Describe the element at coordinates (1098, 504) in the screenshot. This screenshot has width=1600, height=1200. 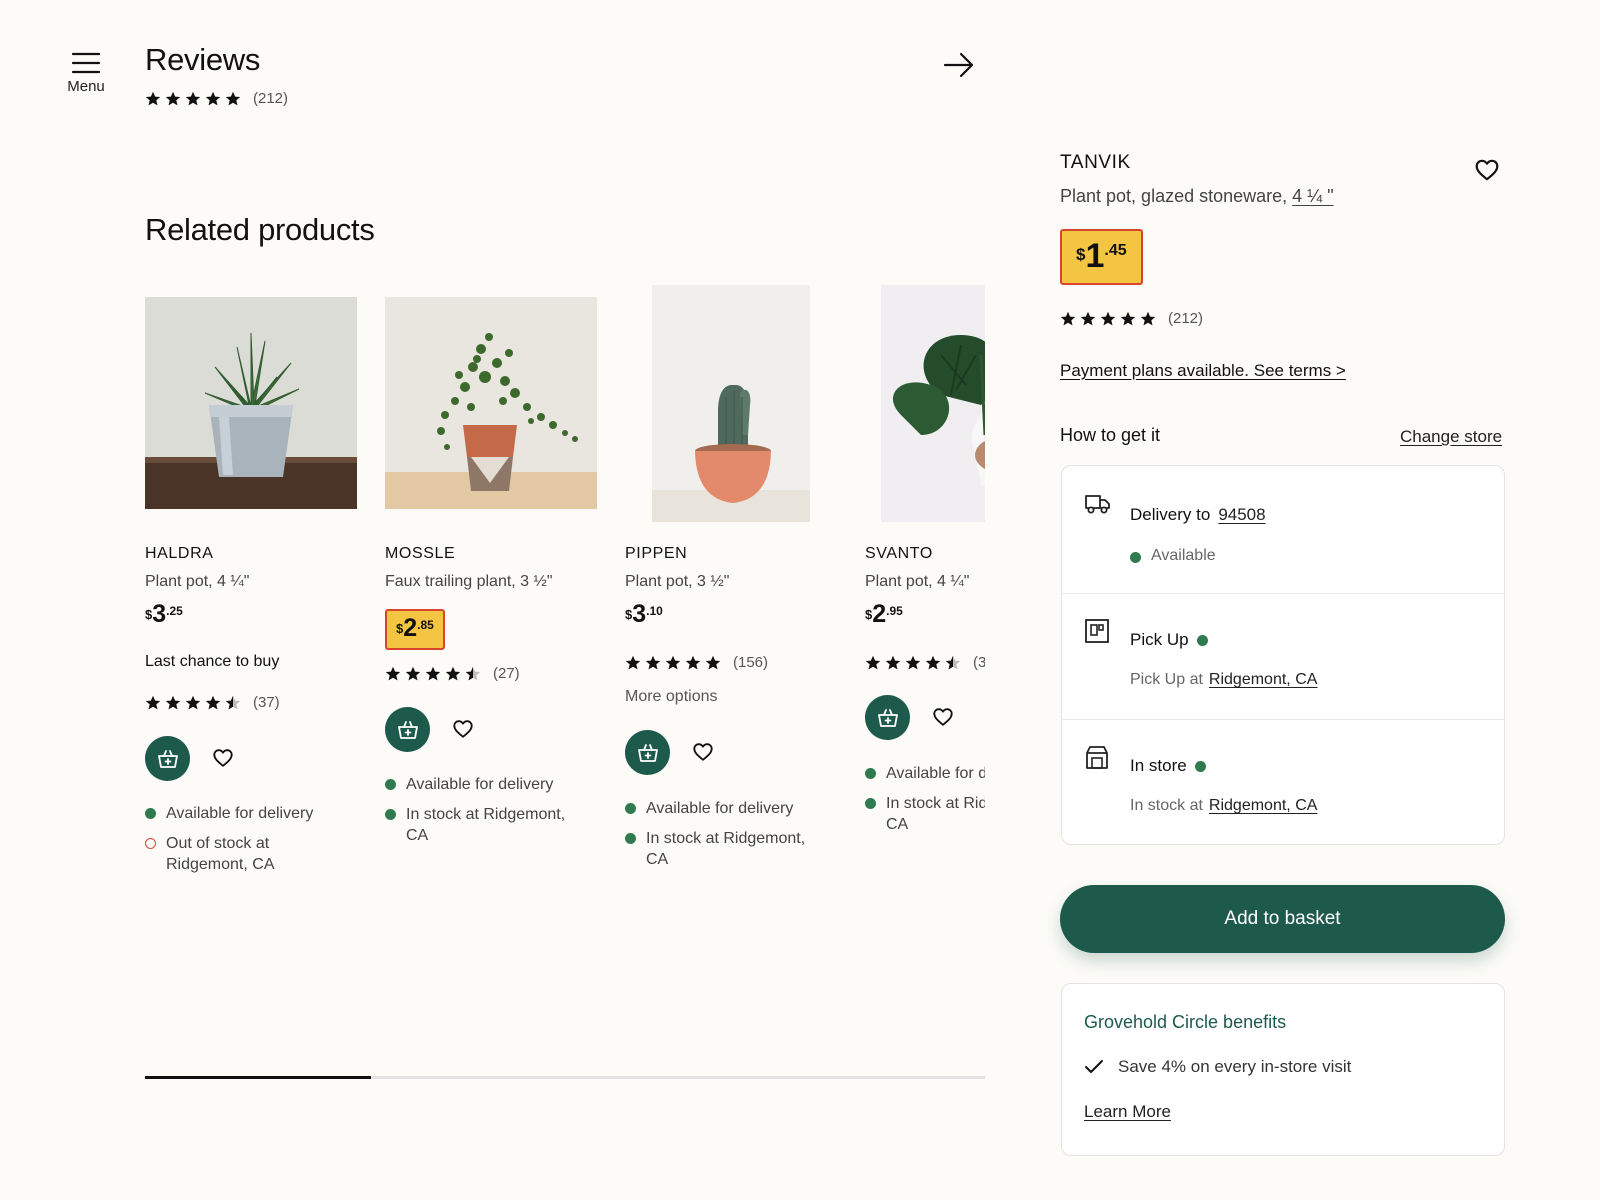
I see `truck-icon` at that location.